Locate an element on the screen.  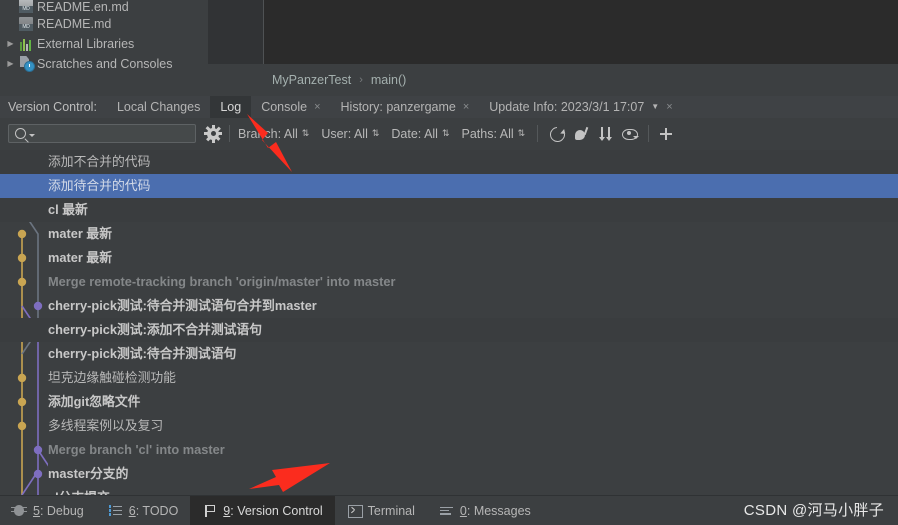
commit-row: cherry-pick测试:待合并测试语句合并到master is located at coordinates (449, 306).